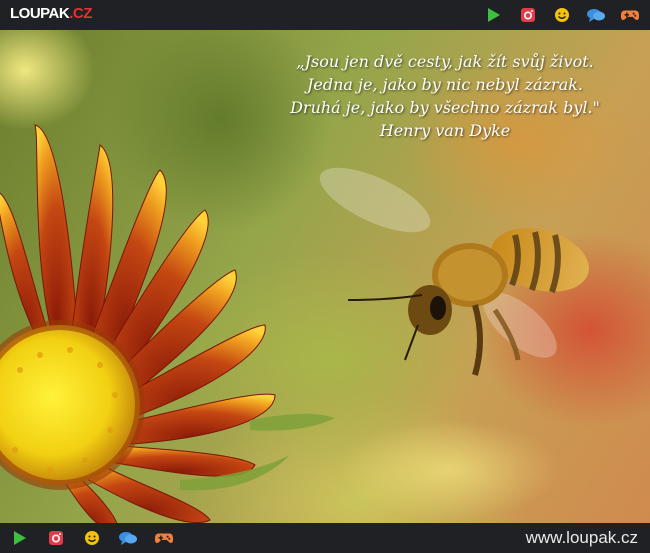  Describe the element at coordinates (325, 15) in the screenshot. I see `top-bar: LOUPAK.CZ` at that location.